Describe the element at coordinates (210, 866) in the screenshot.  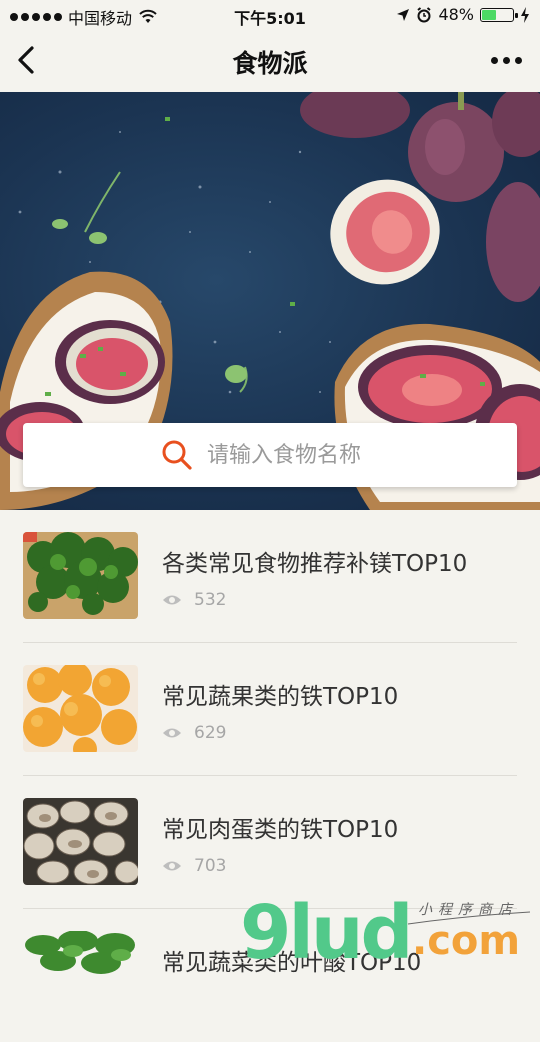
I see `view-count-value: 703` at that location.